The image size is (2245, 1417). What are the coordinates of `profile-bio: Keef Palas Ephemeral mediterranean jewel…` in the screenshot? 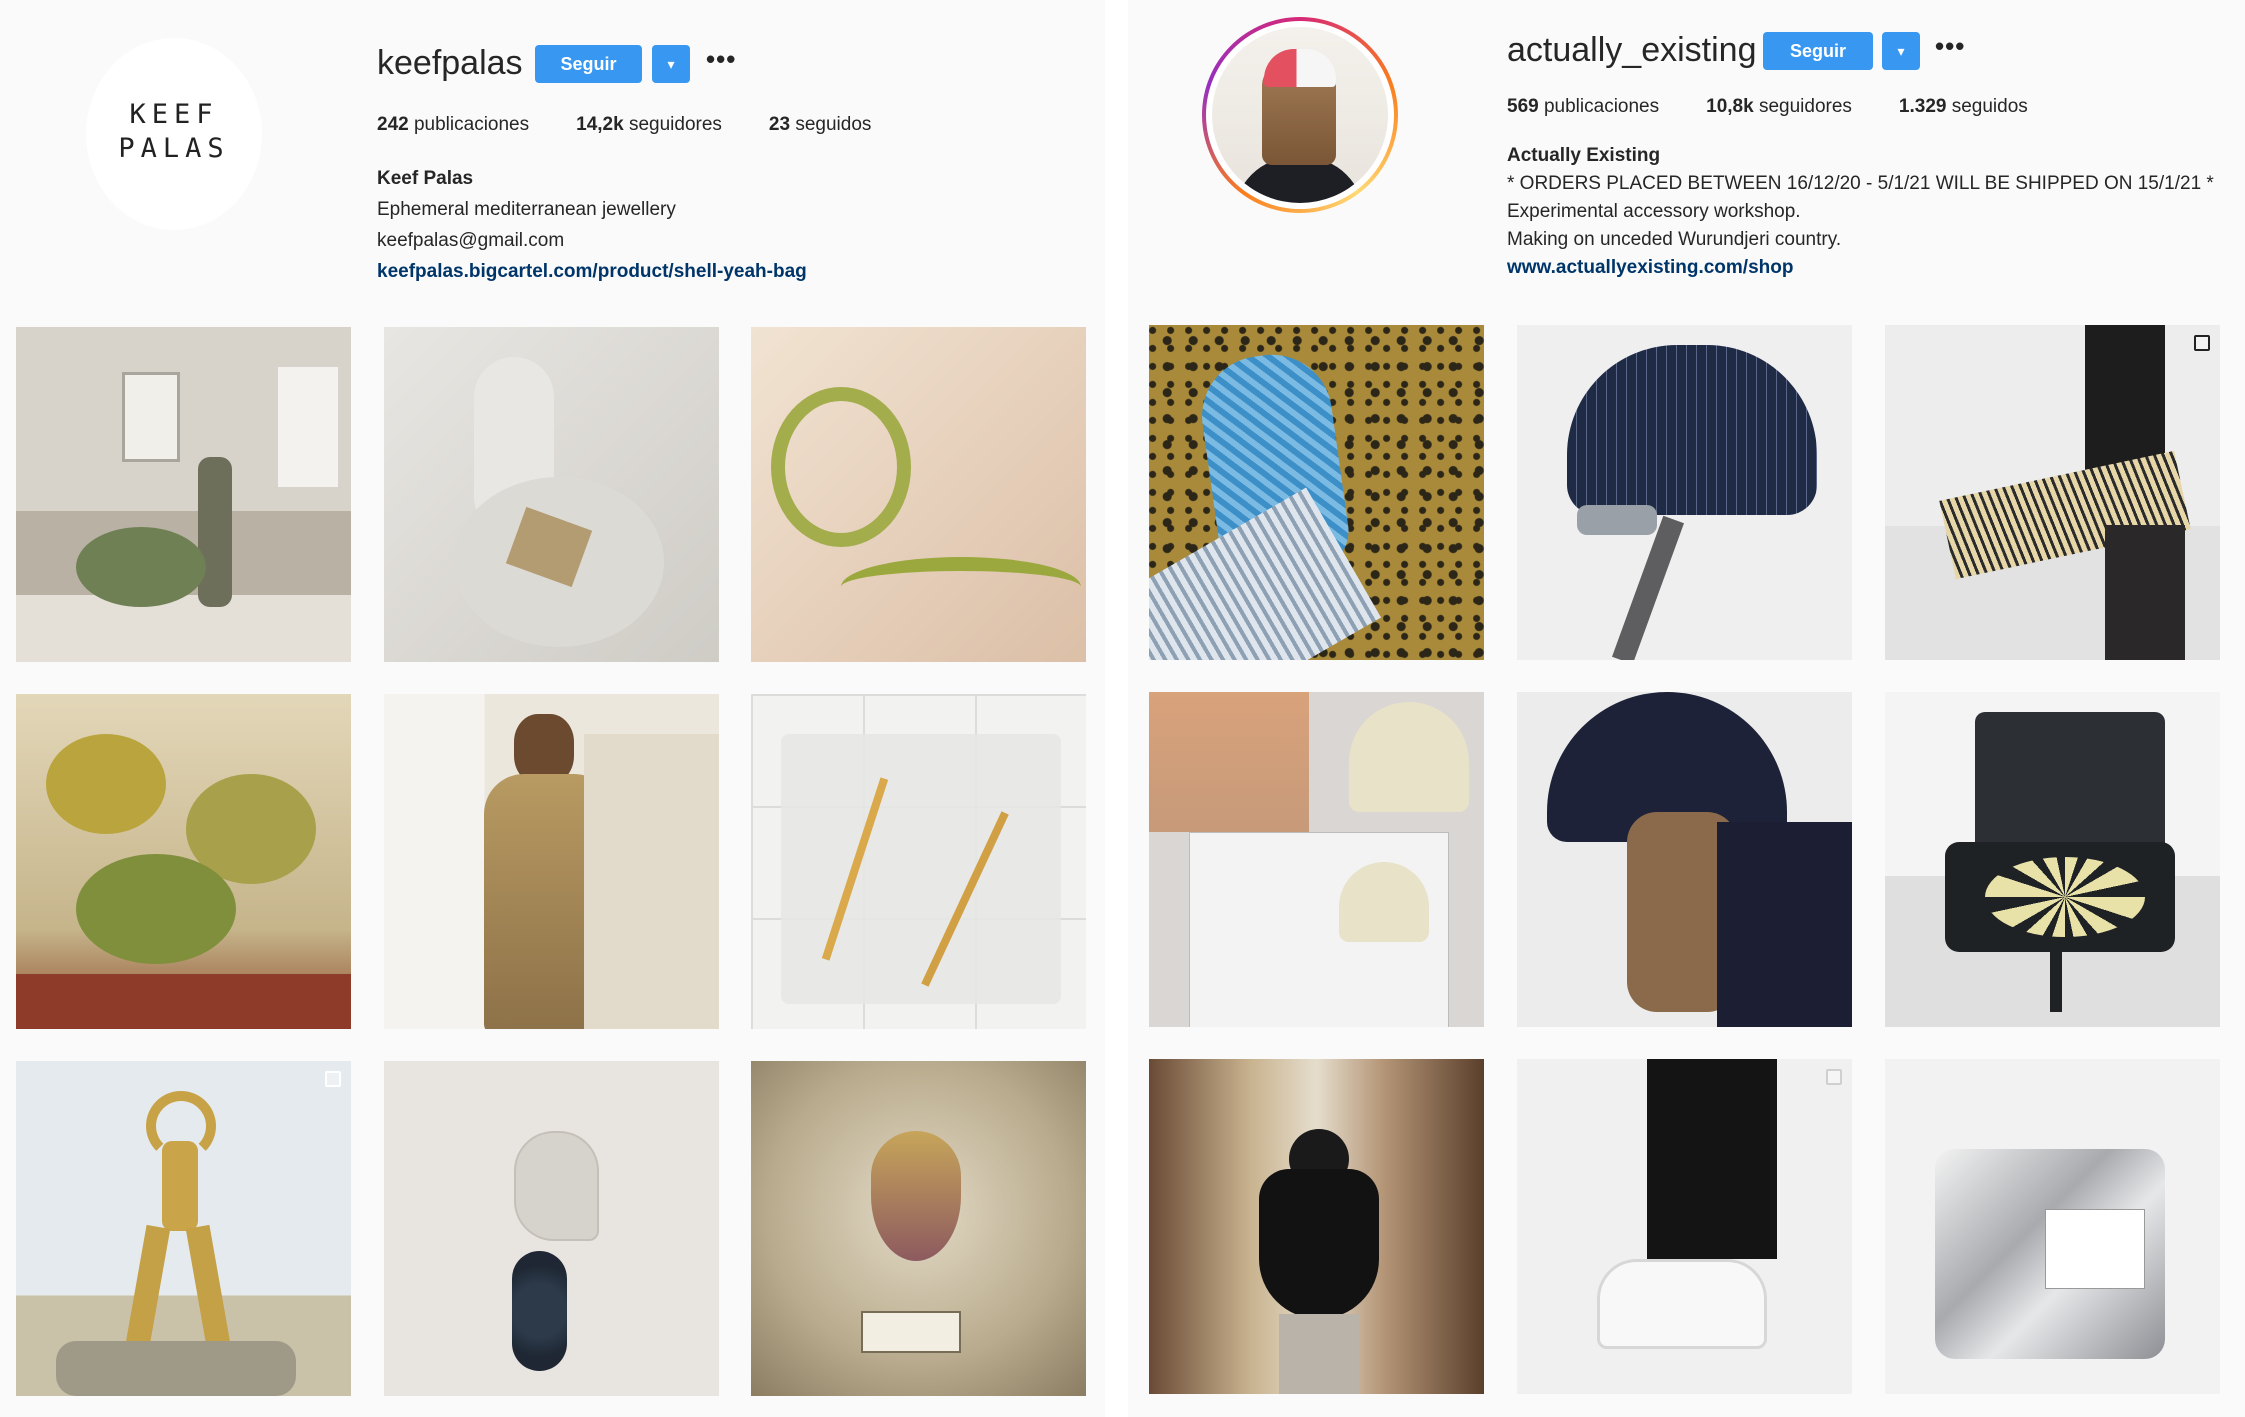 It's located at (592, 225).